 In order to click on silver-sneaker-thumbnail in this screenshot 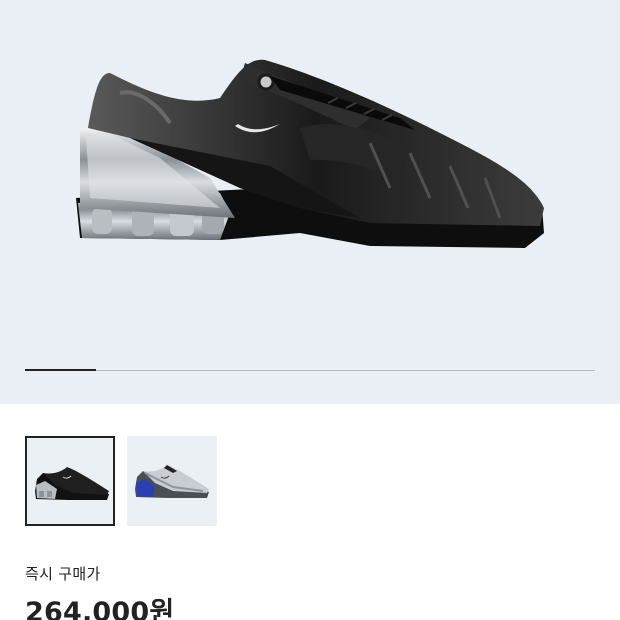, I will do `click(172, 481)`.